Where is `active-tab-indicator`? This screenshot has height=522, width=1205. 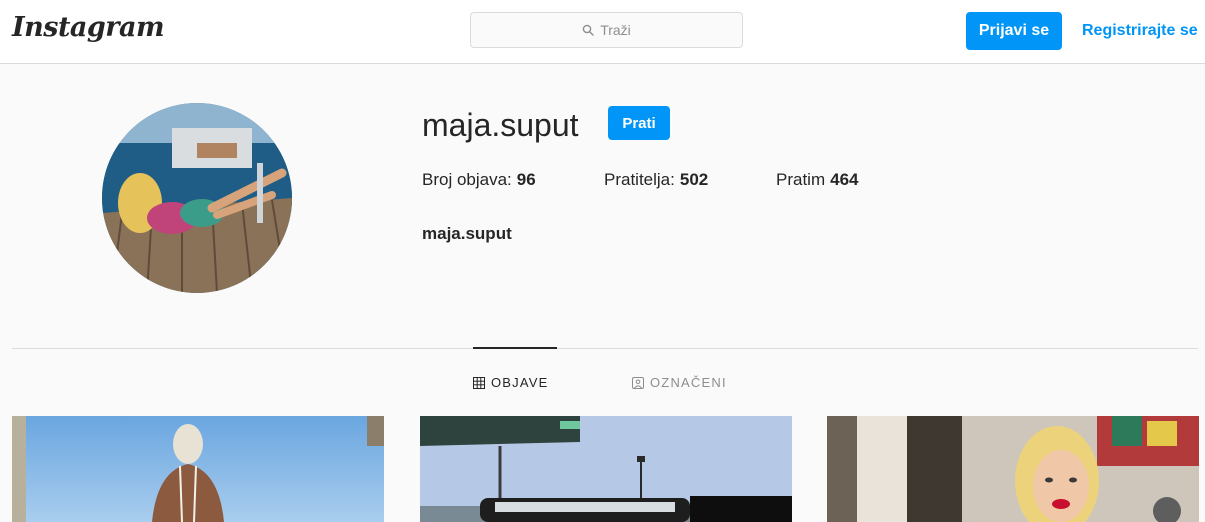
active-tab-indicator is located at coordinates (515, 348).